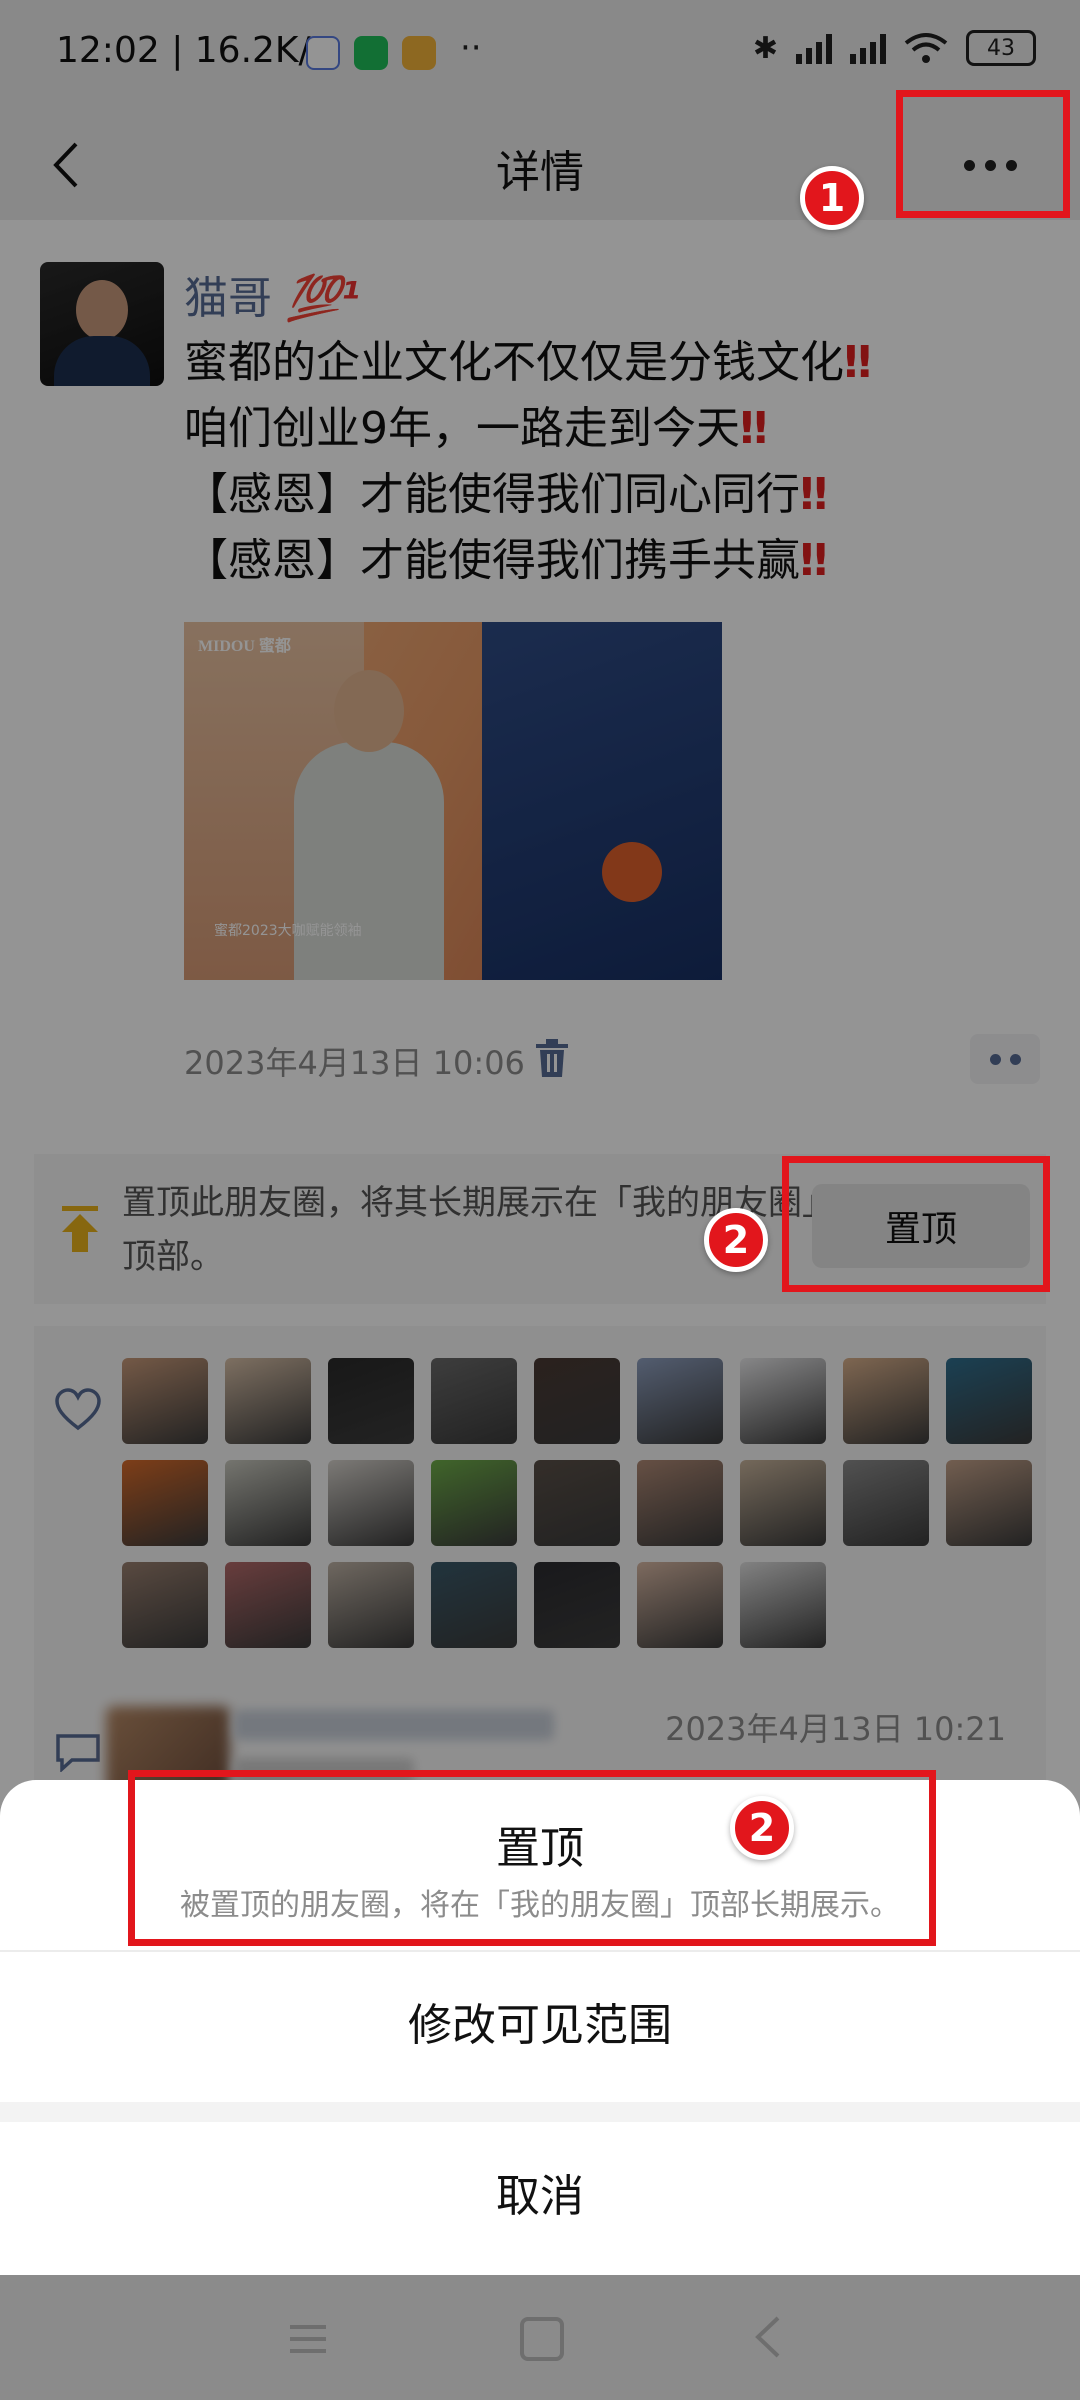 The width and height of the screenshot is (1080, 2400). I want to click on sheet-cancel-button: 取消, so click(540, 2198).